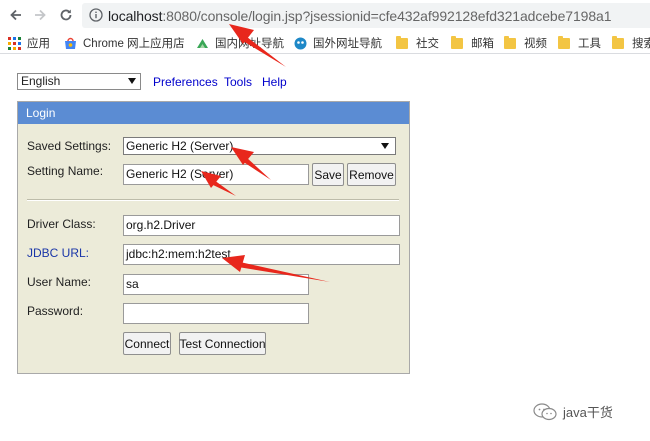  I want to click on wechat-icon, so click(545, 411).